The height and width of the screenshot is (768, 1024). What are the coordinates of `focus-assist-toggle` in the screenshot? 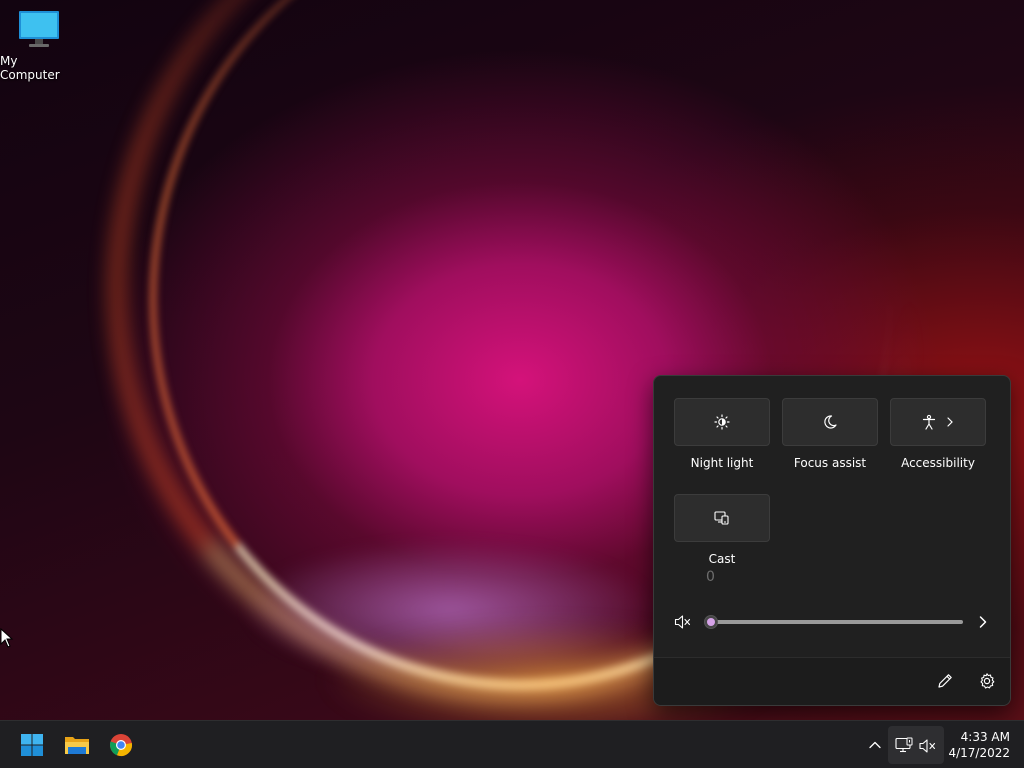 It's located at (830, 422).